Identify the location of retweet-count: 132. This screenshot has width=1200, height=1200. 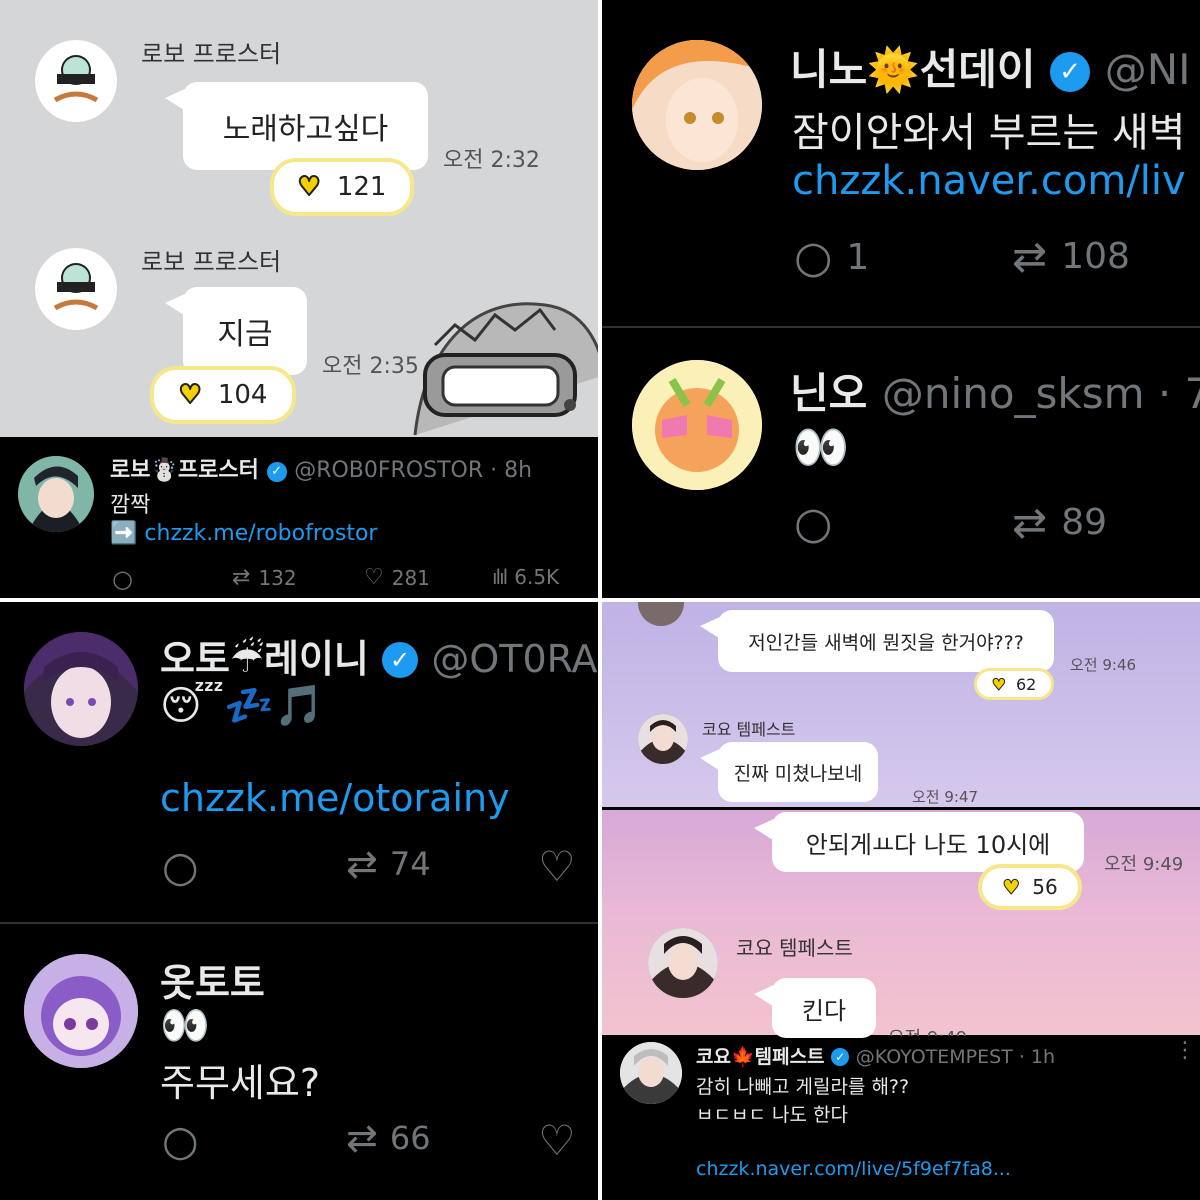
(277, 577).